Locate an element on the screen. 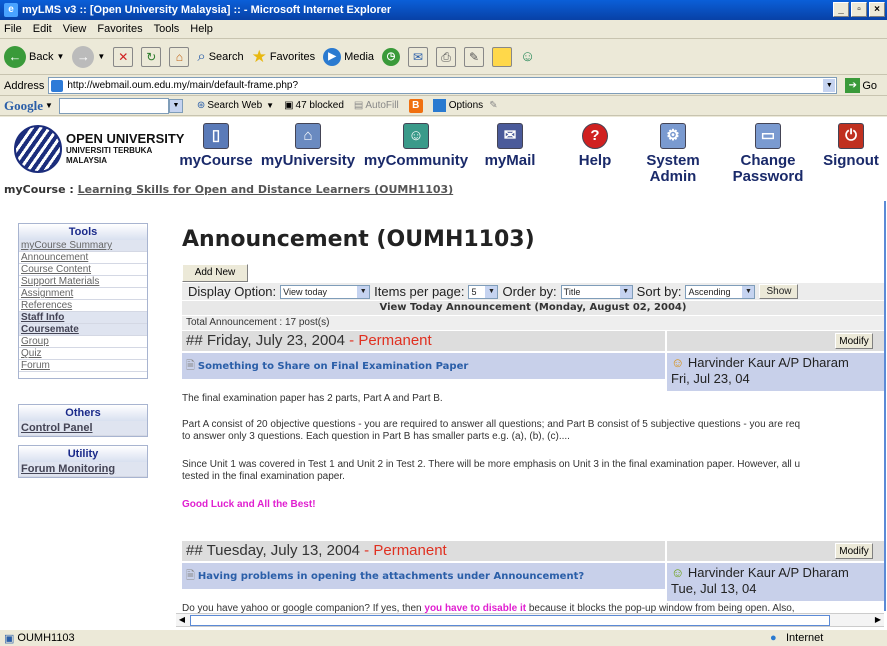  sidebar-item-forum: Forum is located at coordinates (83, 366).